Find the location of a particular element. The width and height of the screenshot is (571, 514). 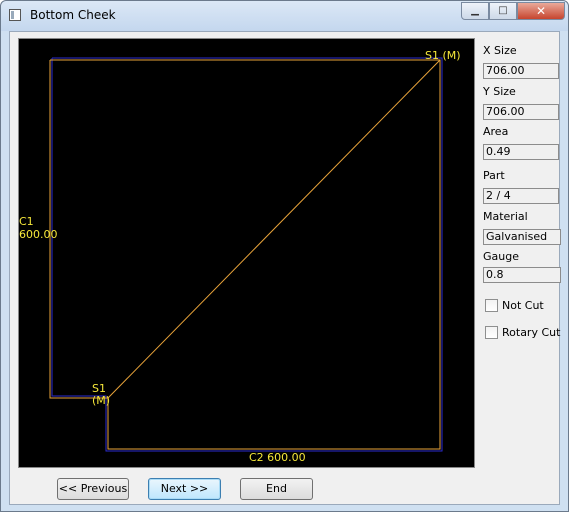

minimize-button: ▁ is located at coordinates (475, 11).